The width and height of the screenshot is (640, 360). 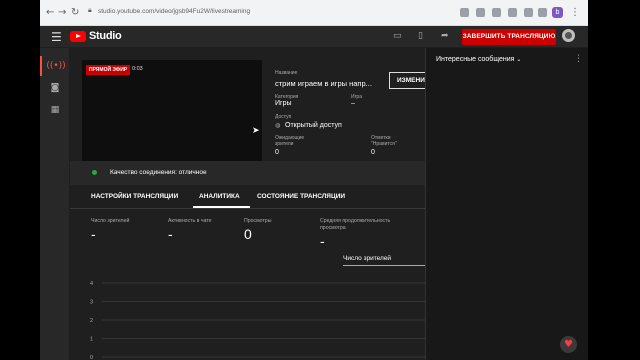 What do you see at coordinates (94, 172) in the screenshot?
I see `status-dot-icon` at bounding box center [94, 172].